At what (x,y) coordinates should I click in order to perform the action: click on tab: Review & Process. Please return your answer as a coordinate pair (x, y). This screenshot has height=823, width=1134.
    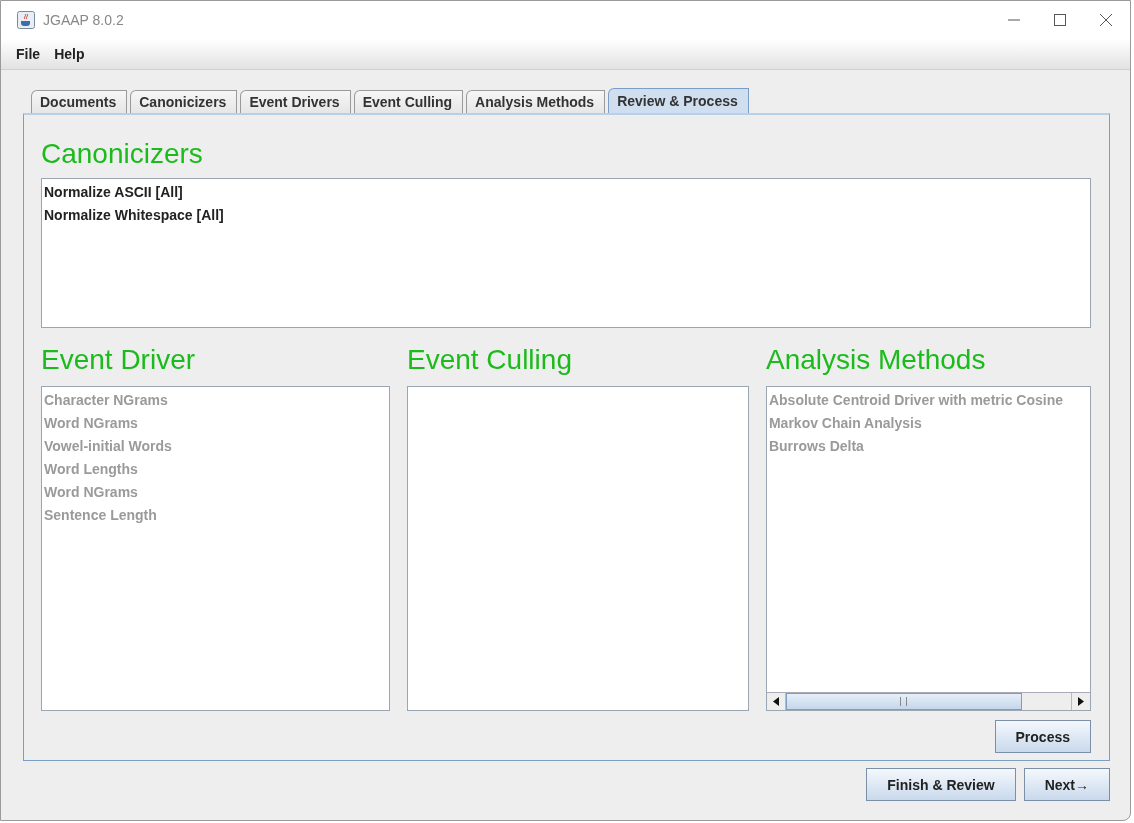
    Looking at the image, I should click on (678, 100).